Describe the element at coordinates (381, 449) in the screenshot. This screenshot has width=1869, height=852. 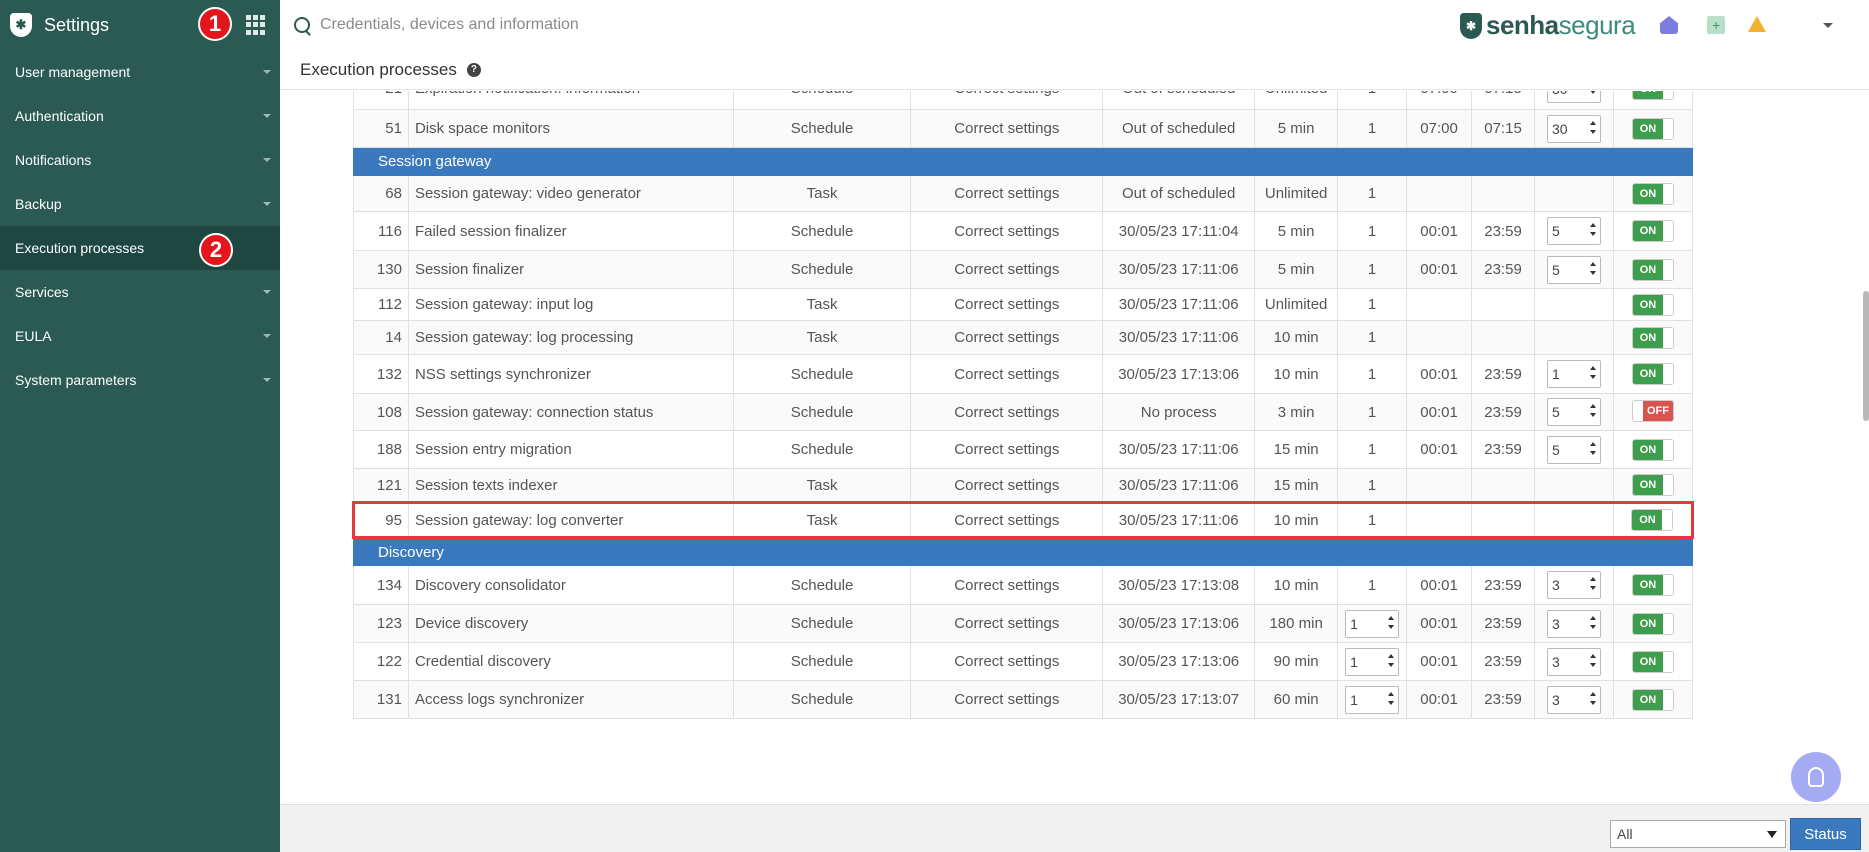
I see `cell-id: 188` at that location.